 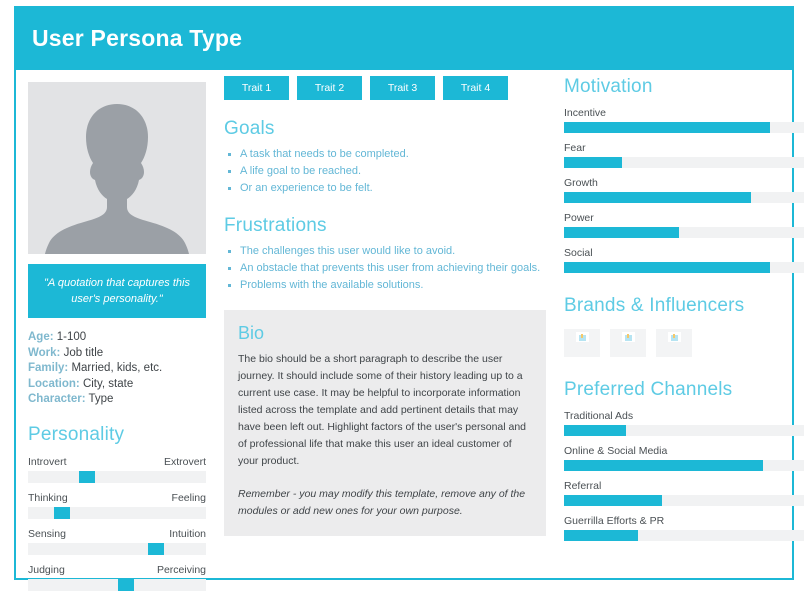 I want to click on bar-label: Incentive, so click(x=585, y=113).